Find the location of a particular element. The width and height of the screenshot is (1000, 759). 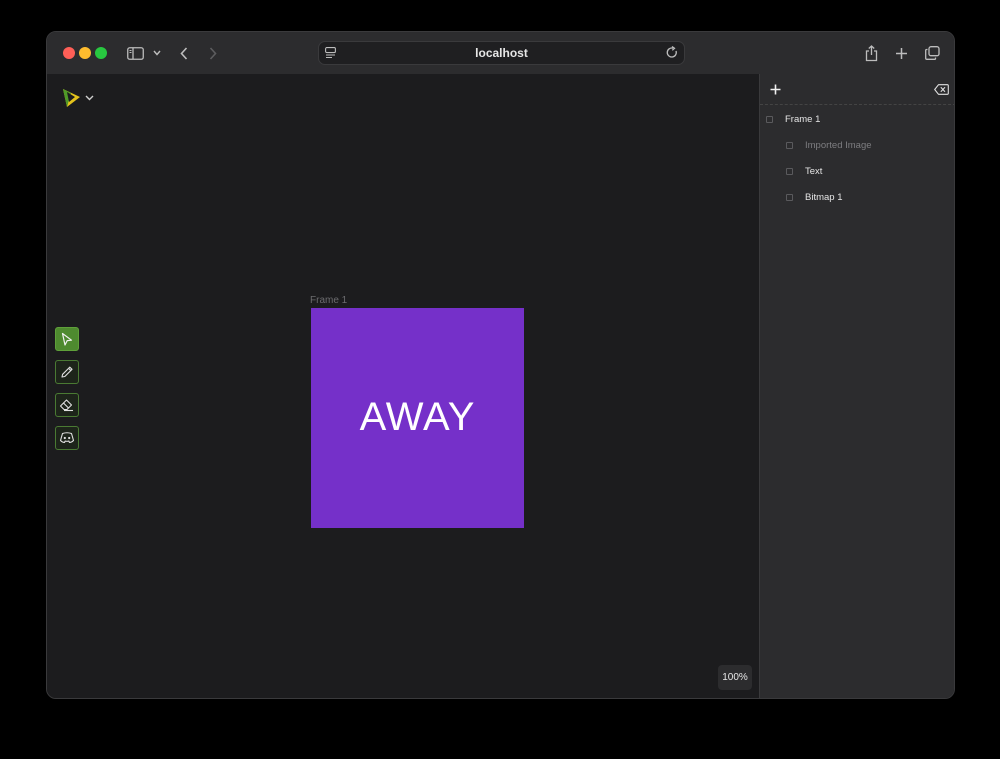

eraser-tool is located at coordinates (67, 405).